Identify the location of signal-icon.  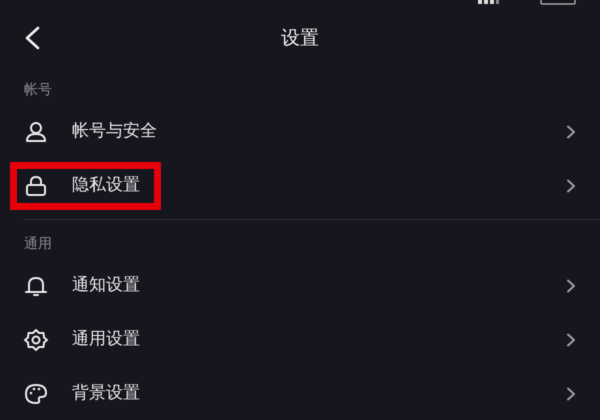
(489, 2).